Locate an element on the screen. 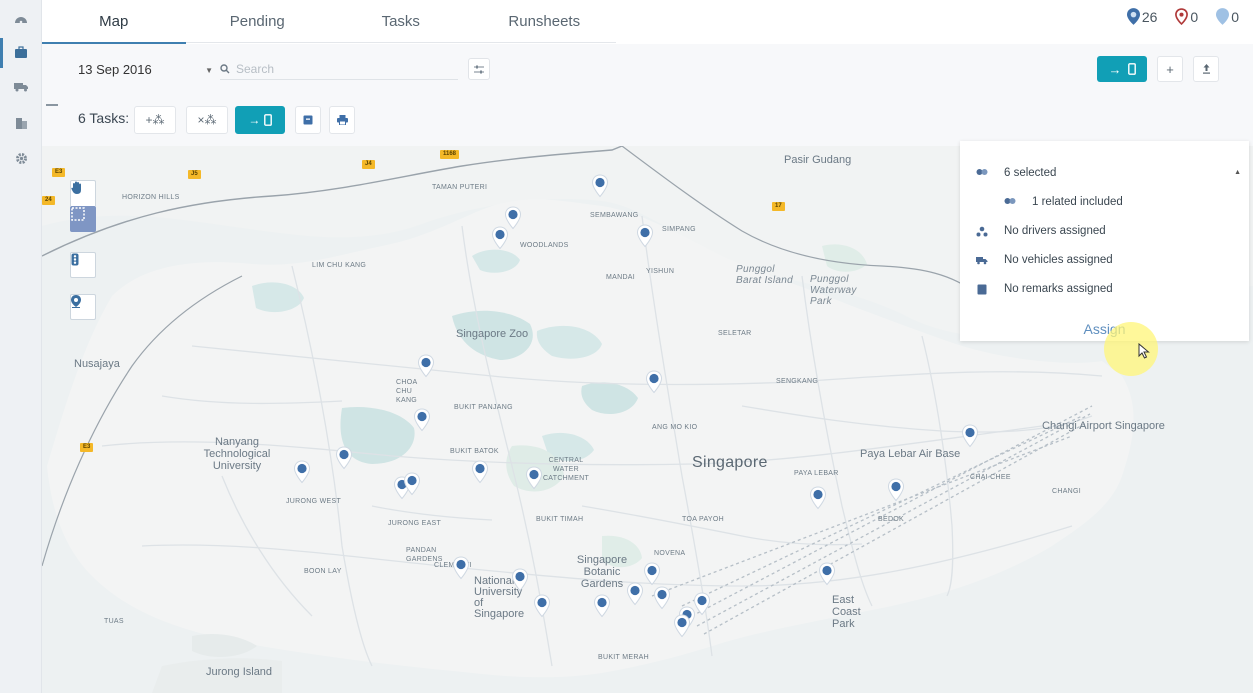 Image resolution: width=1253 pixels, height=693 pixels. map-label: CHOA CHU KANG is located at coordinates (407, 391).